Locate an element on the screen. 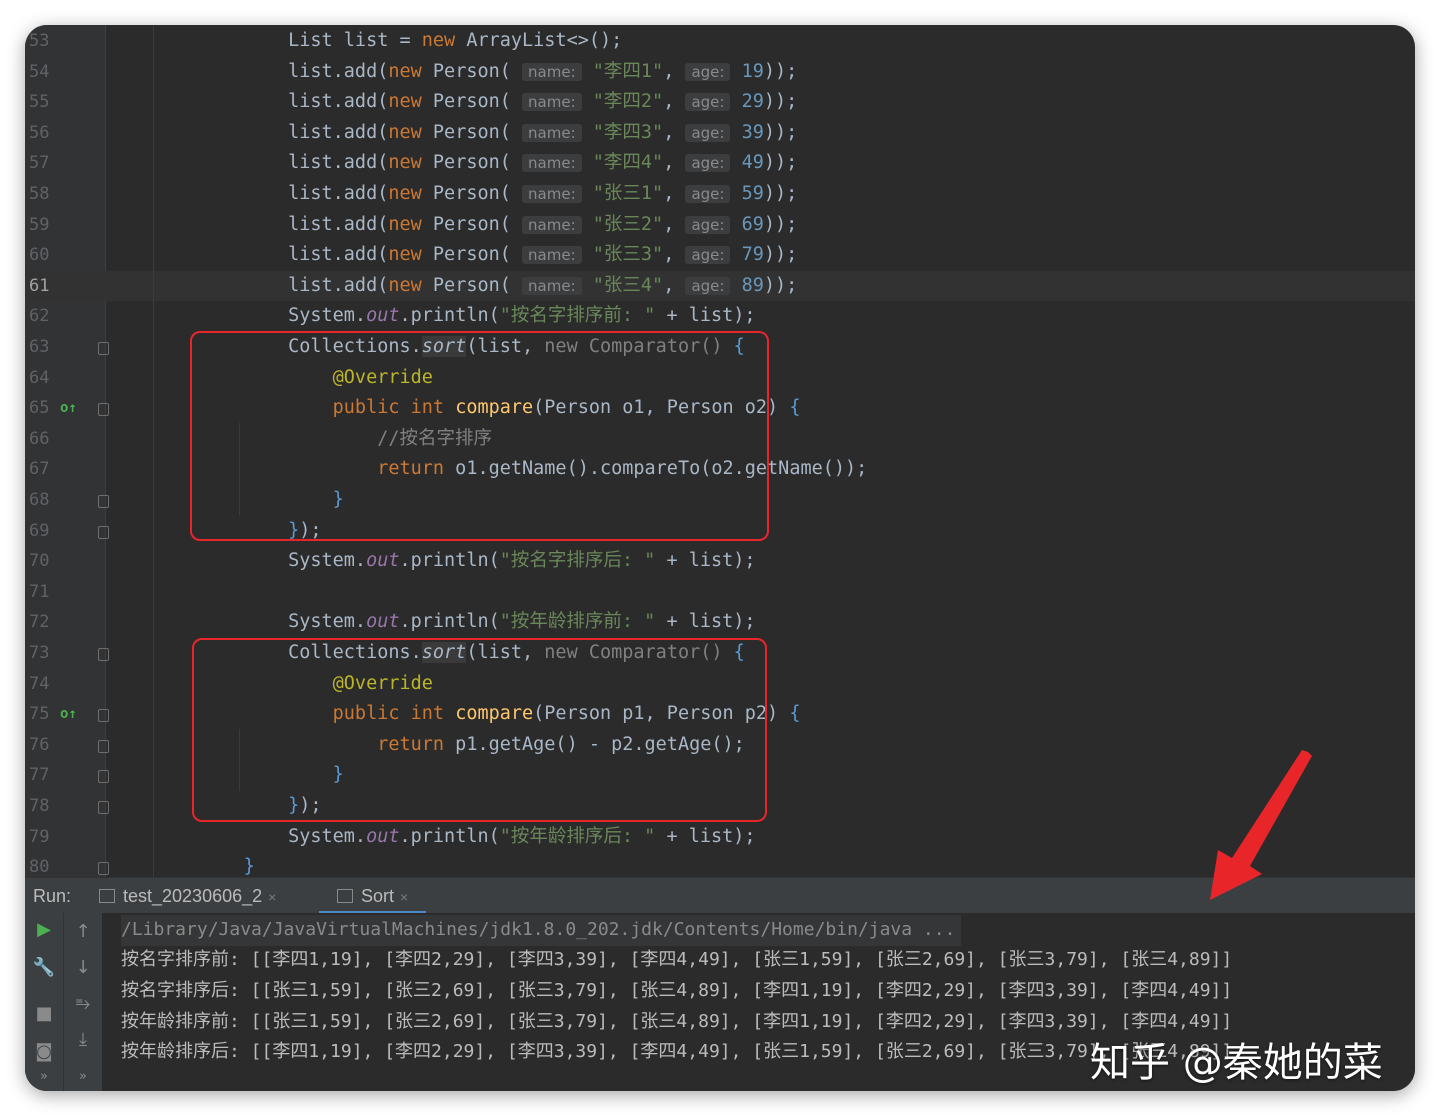  code-text: List list = new ArrayList<>(); is located at coordinates (411, 40).